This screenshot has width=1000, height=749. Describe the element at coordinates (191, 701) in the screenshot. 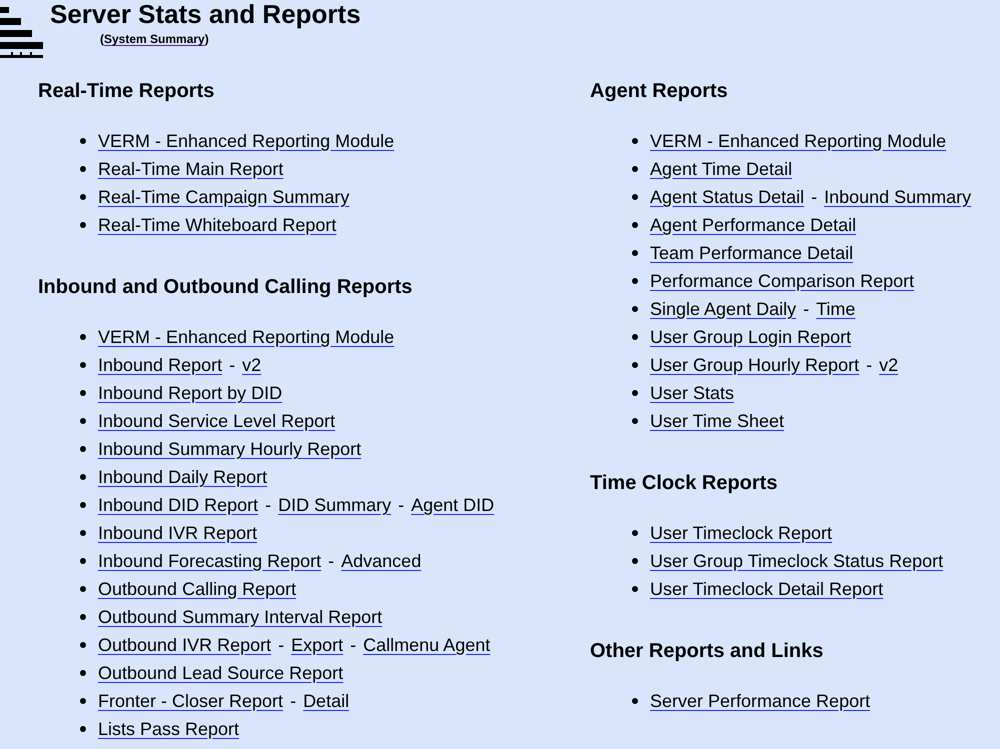

I see `report-link: Fronter - Closer Report` at that location.